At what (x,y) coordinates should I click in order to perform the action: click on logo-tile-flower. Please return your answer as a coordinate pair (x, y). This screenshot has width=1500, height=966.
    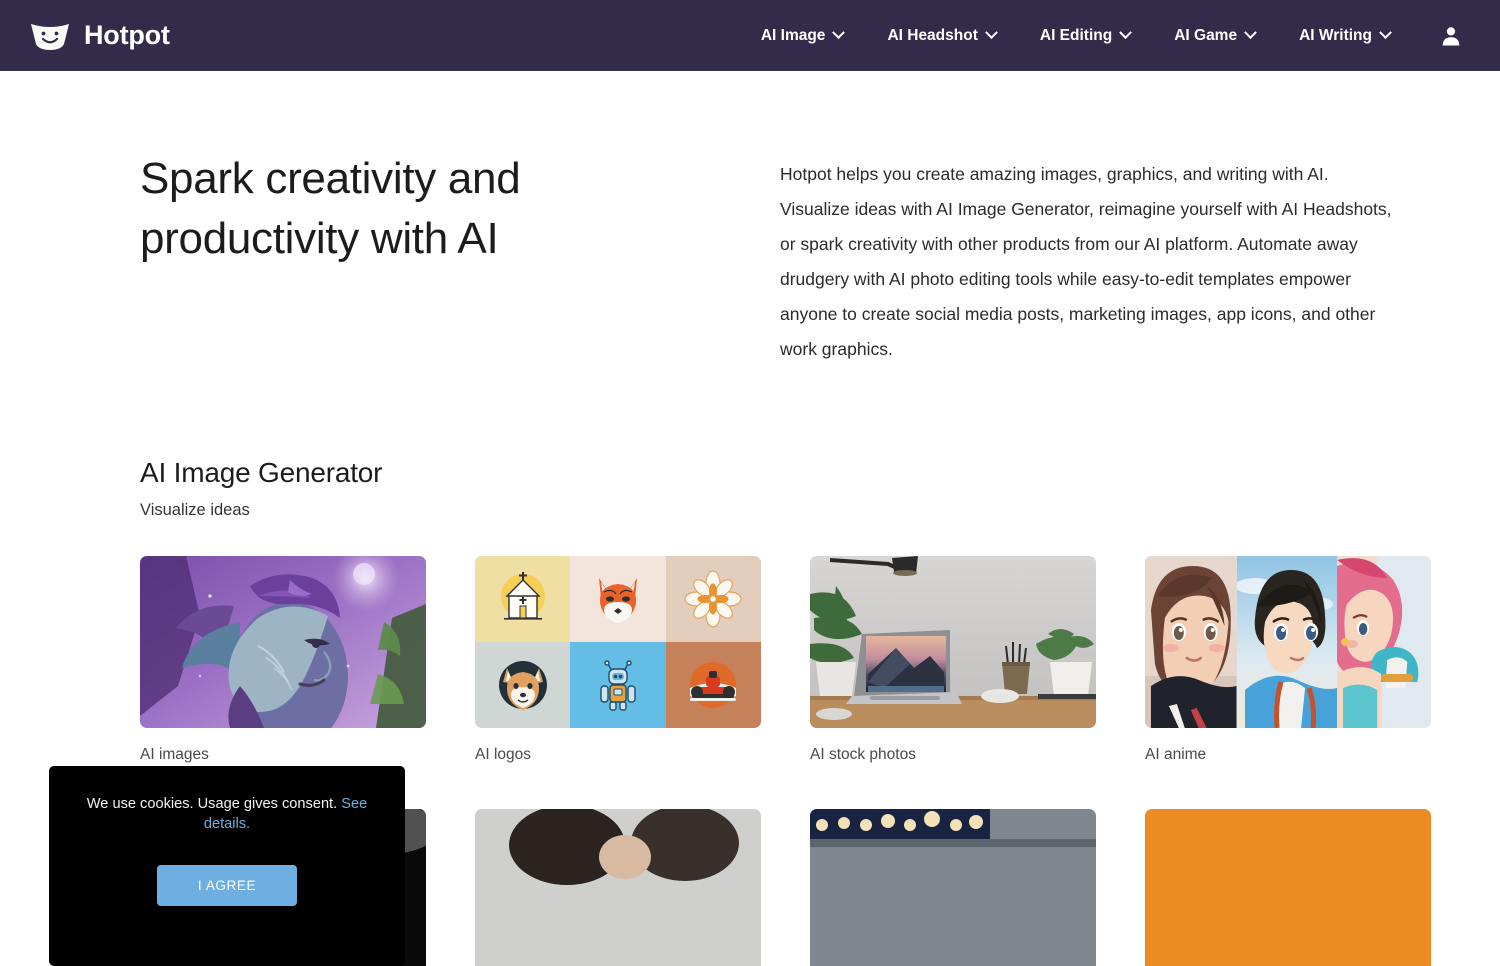
    Looking at the image, I should click on (713, 599).